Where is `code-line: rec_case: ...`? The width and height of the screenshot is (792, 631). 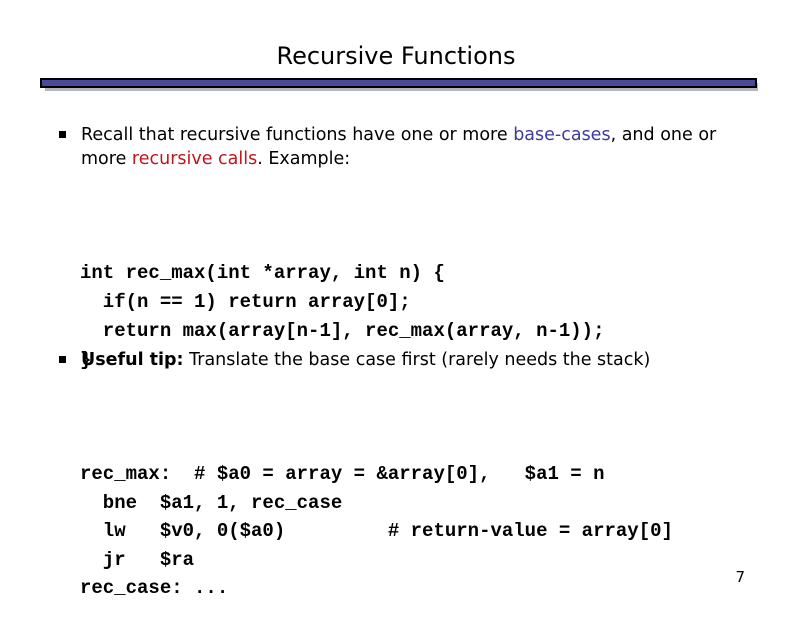 code-line: rec_case: ... is located at coordinates (154, 588).